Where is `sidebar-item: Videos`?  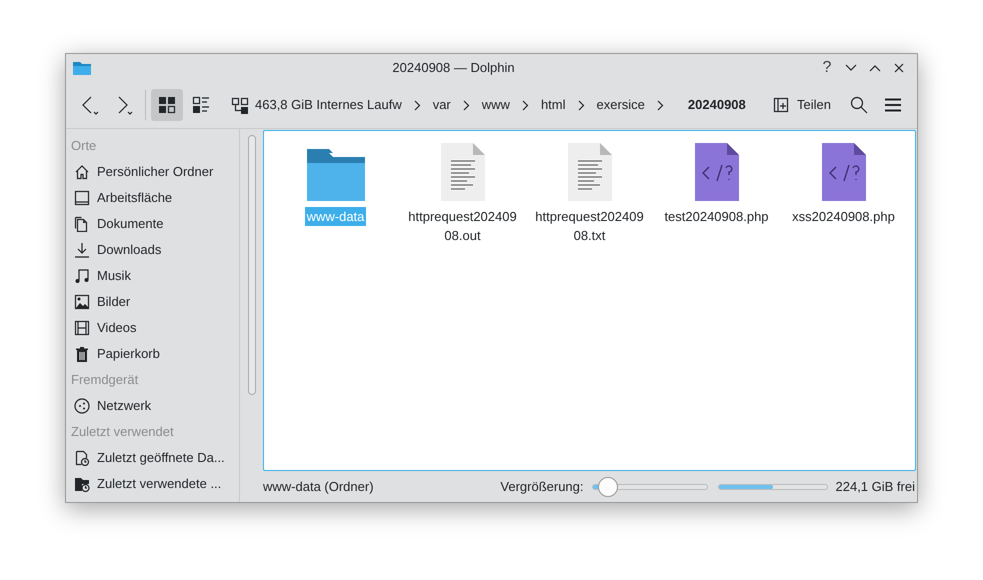 sidebar-item: Videos is located at coordinates (155, 328).